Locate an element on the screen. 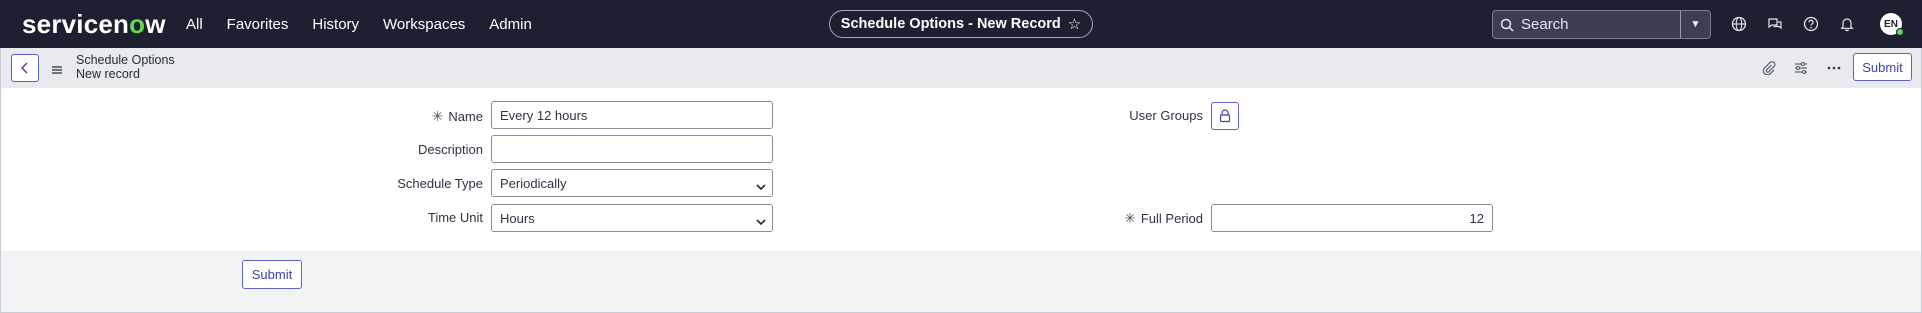 The image size is (1922, 313). name-label: ✳ Name is located at coordinates (442, 116).